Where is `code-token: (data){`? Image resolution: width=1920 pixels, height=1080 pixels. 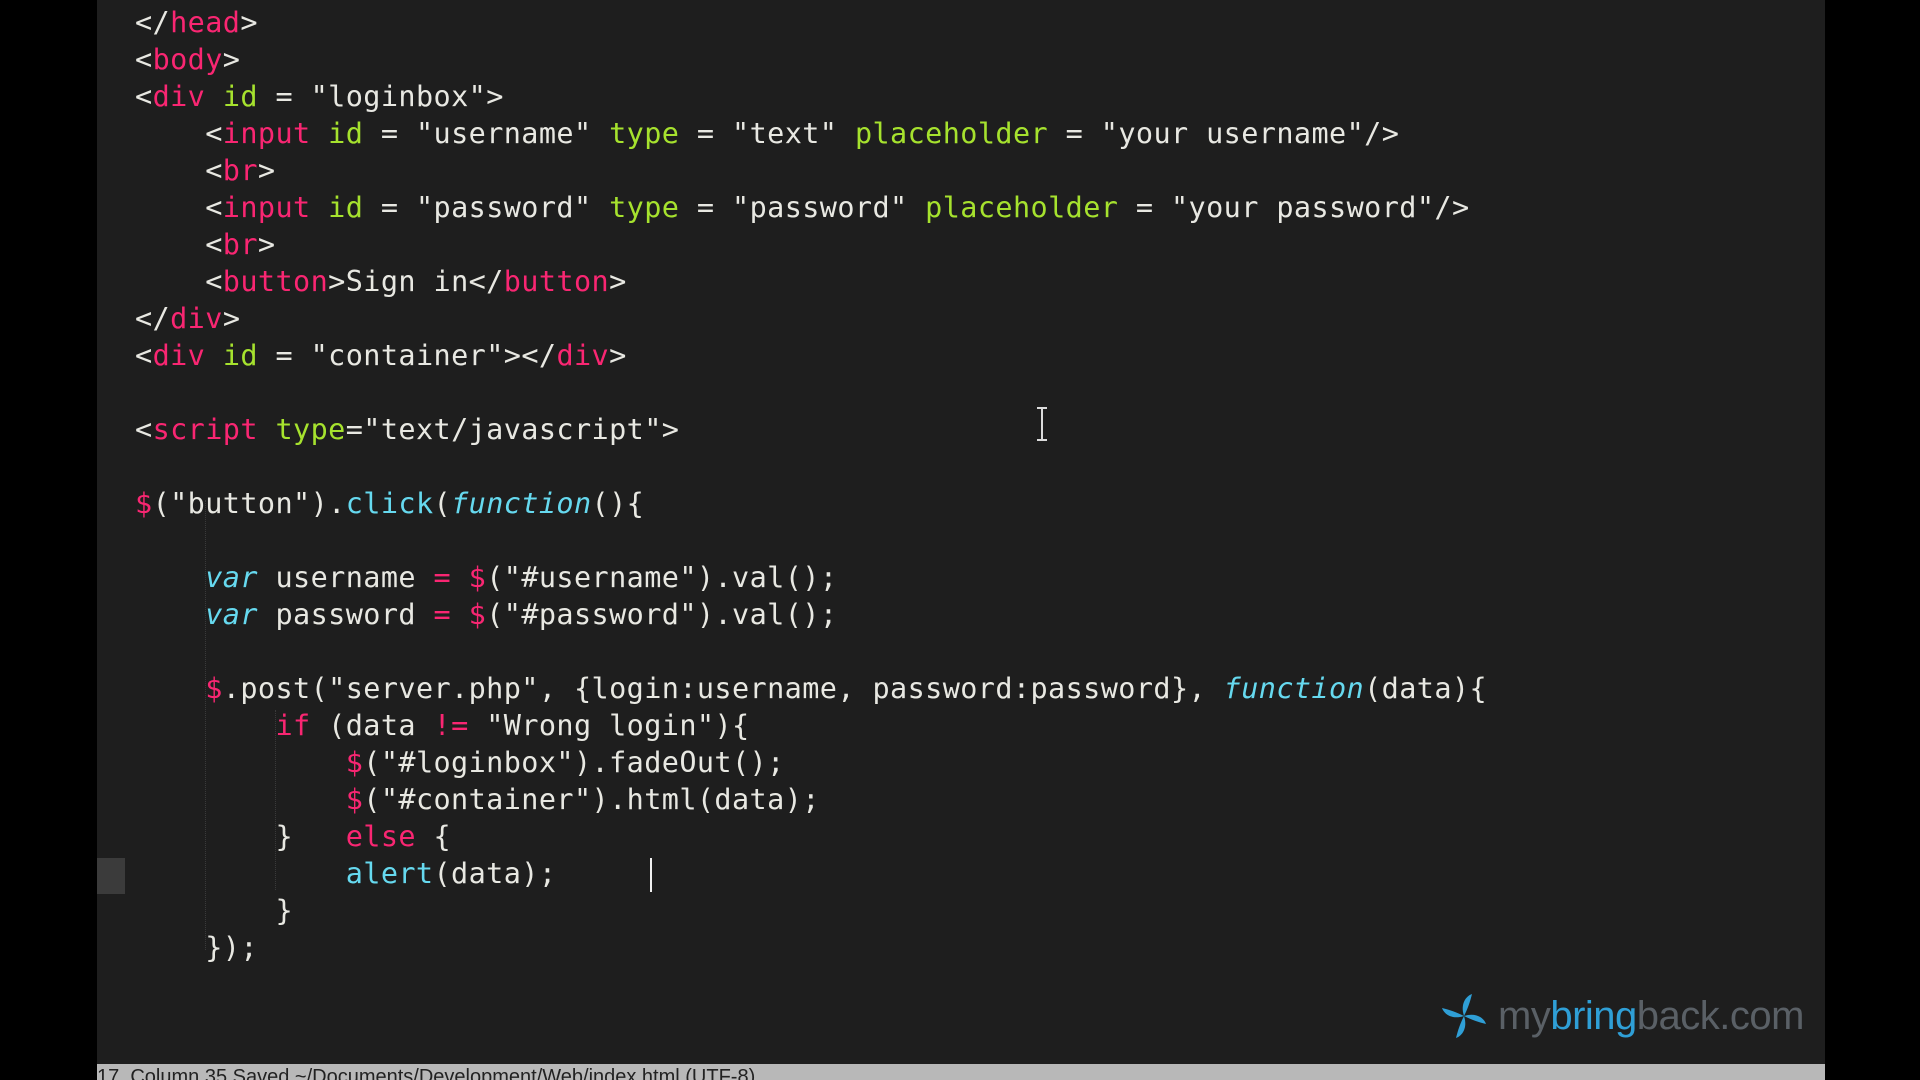 code-token: (data){ is located at coordinates (1426, 688).